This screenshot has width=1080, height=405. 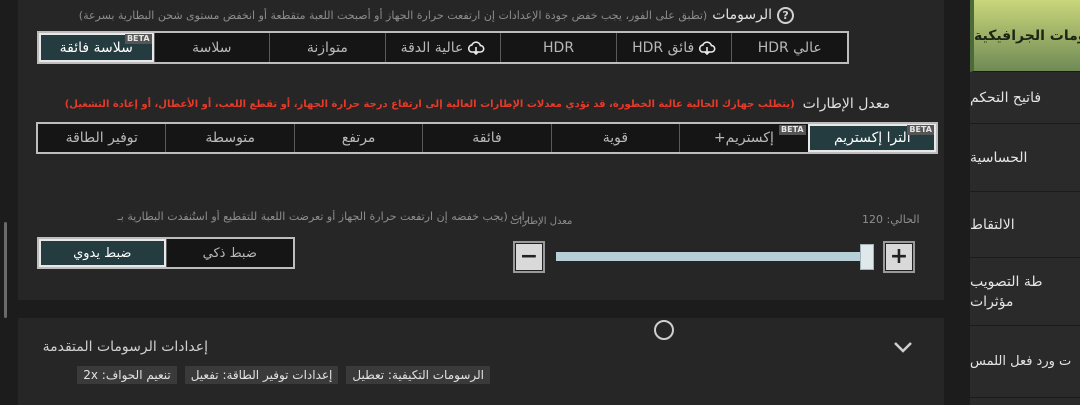 What do you see at coordinates (715, 256) in the screenshot?
I see `frame-limit-slider-track` at bounding box center [715, 256].